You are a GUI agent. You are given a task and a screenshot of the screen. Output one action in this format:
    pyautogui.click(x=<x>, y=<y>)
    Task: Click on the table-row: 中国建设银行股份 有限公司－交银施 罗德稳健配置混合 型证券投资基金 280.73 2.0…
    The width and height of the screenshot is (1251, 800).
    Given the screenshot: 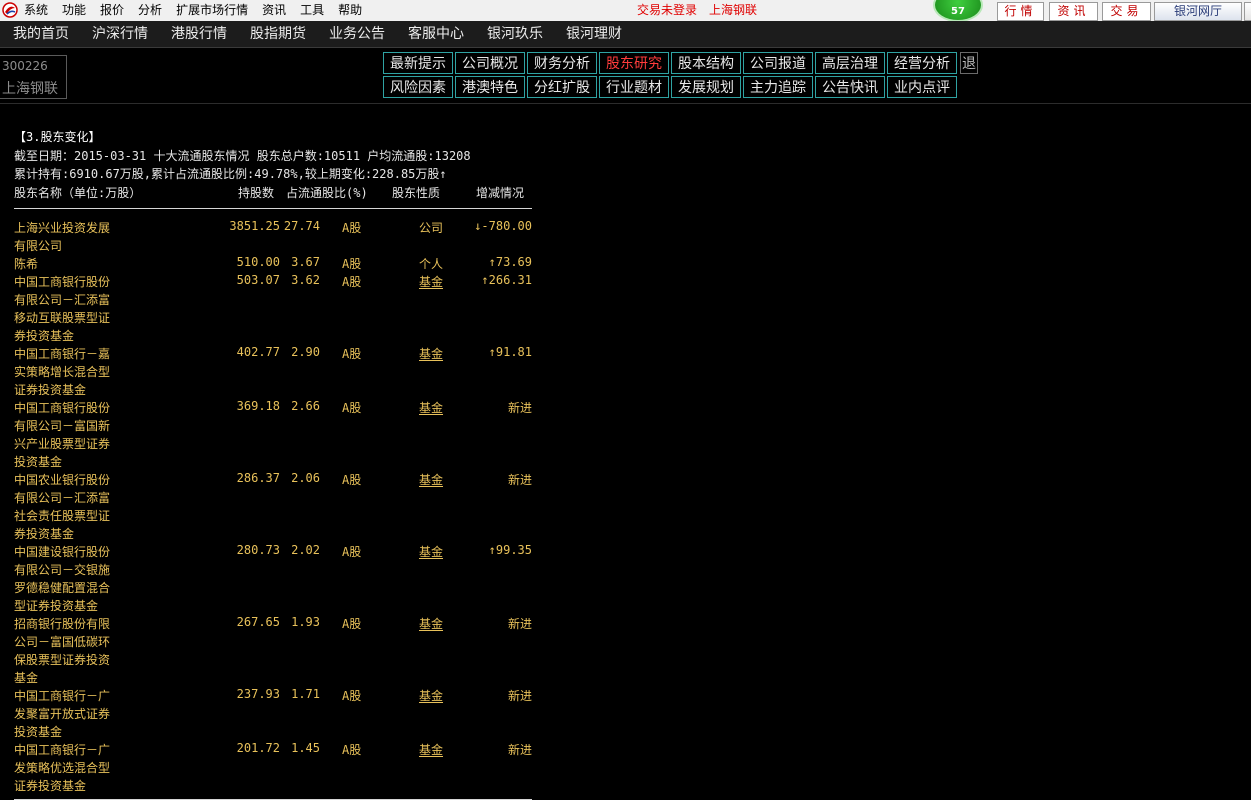 What is the action you would take?
    pyautogui.click(x=274, y=579)
    